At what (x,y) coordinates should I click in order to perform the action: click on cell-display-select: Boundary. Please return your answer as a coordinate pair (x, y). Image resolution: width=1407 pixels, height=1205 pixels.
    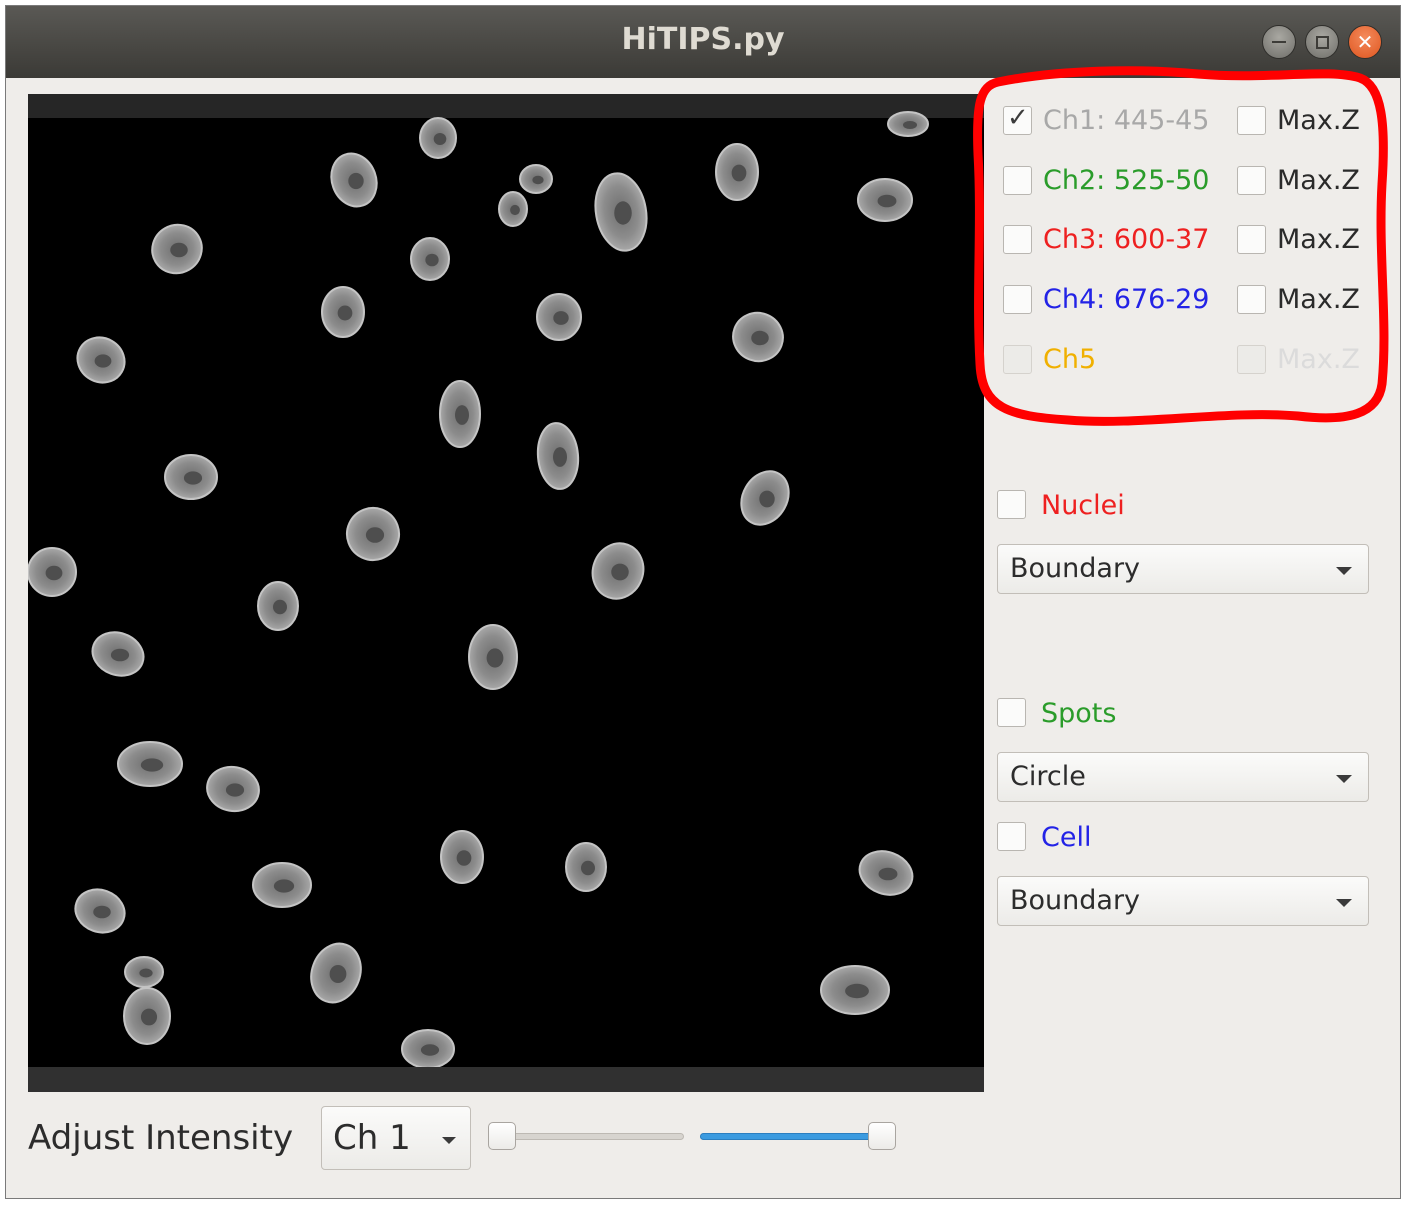
    Looking at the image, I should click on (1183, 901).